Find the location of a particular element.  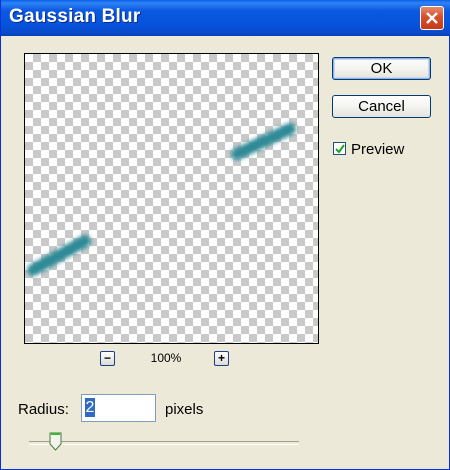

dialog-title: Gaussian Blur is located at coordinates (75, 16).